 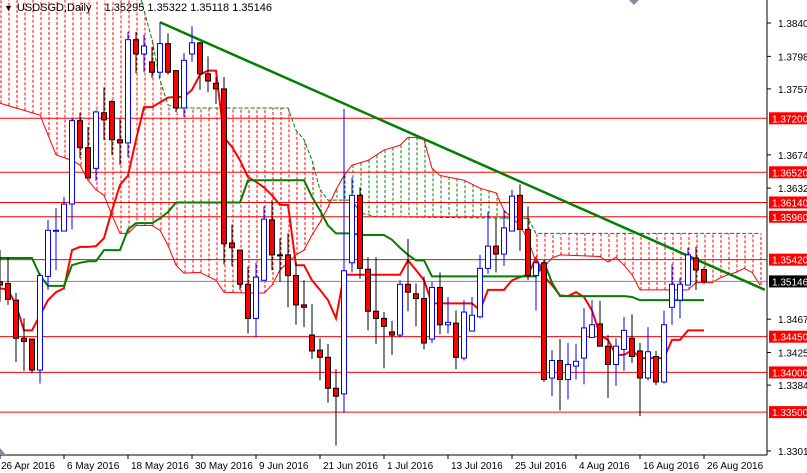 I want to click on symbol-label: USDSGD,Daily, so click(x=54, y=8).